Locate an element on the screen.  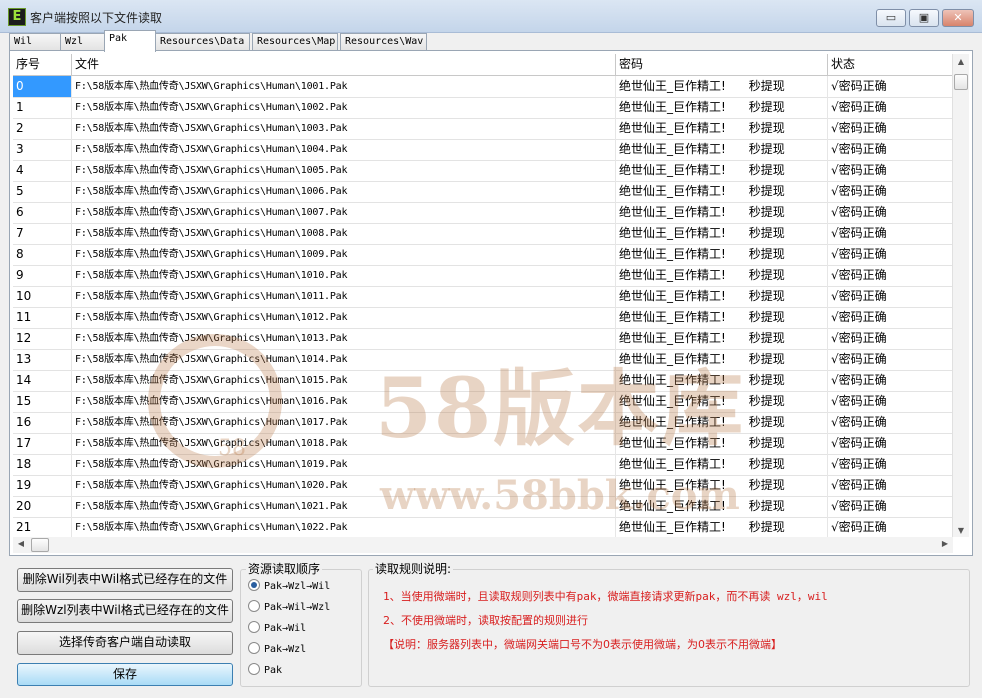
radio-order-4: Pak→Wzl is located at coordinates (277, 650).